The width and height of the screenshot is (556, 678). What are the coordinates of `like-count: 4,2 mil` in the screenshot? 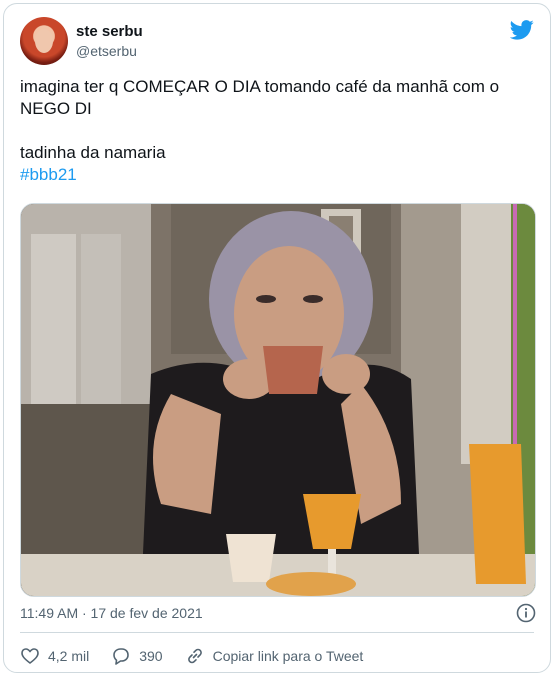 It's located at (69, 656).